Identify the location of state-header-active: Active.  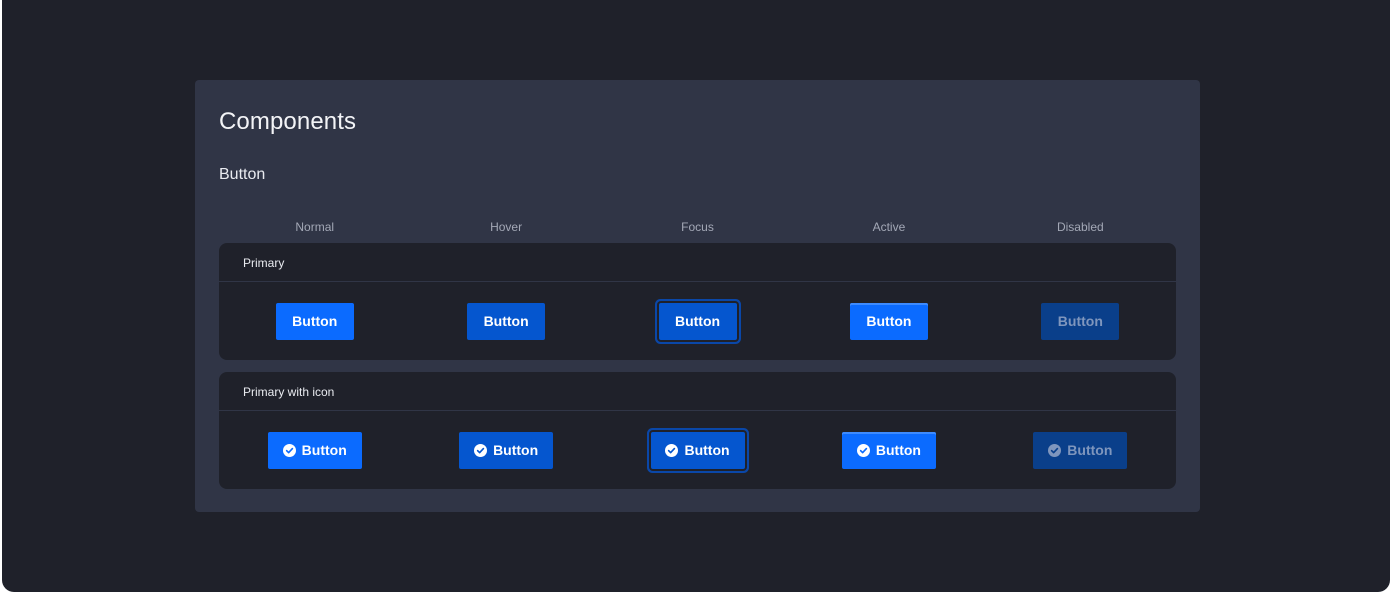
(889, 227).